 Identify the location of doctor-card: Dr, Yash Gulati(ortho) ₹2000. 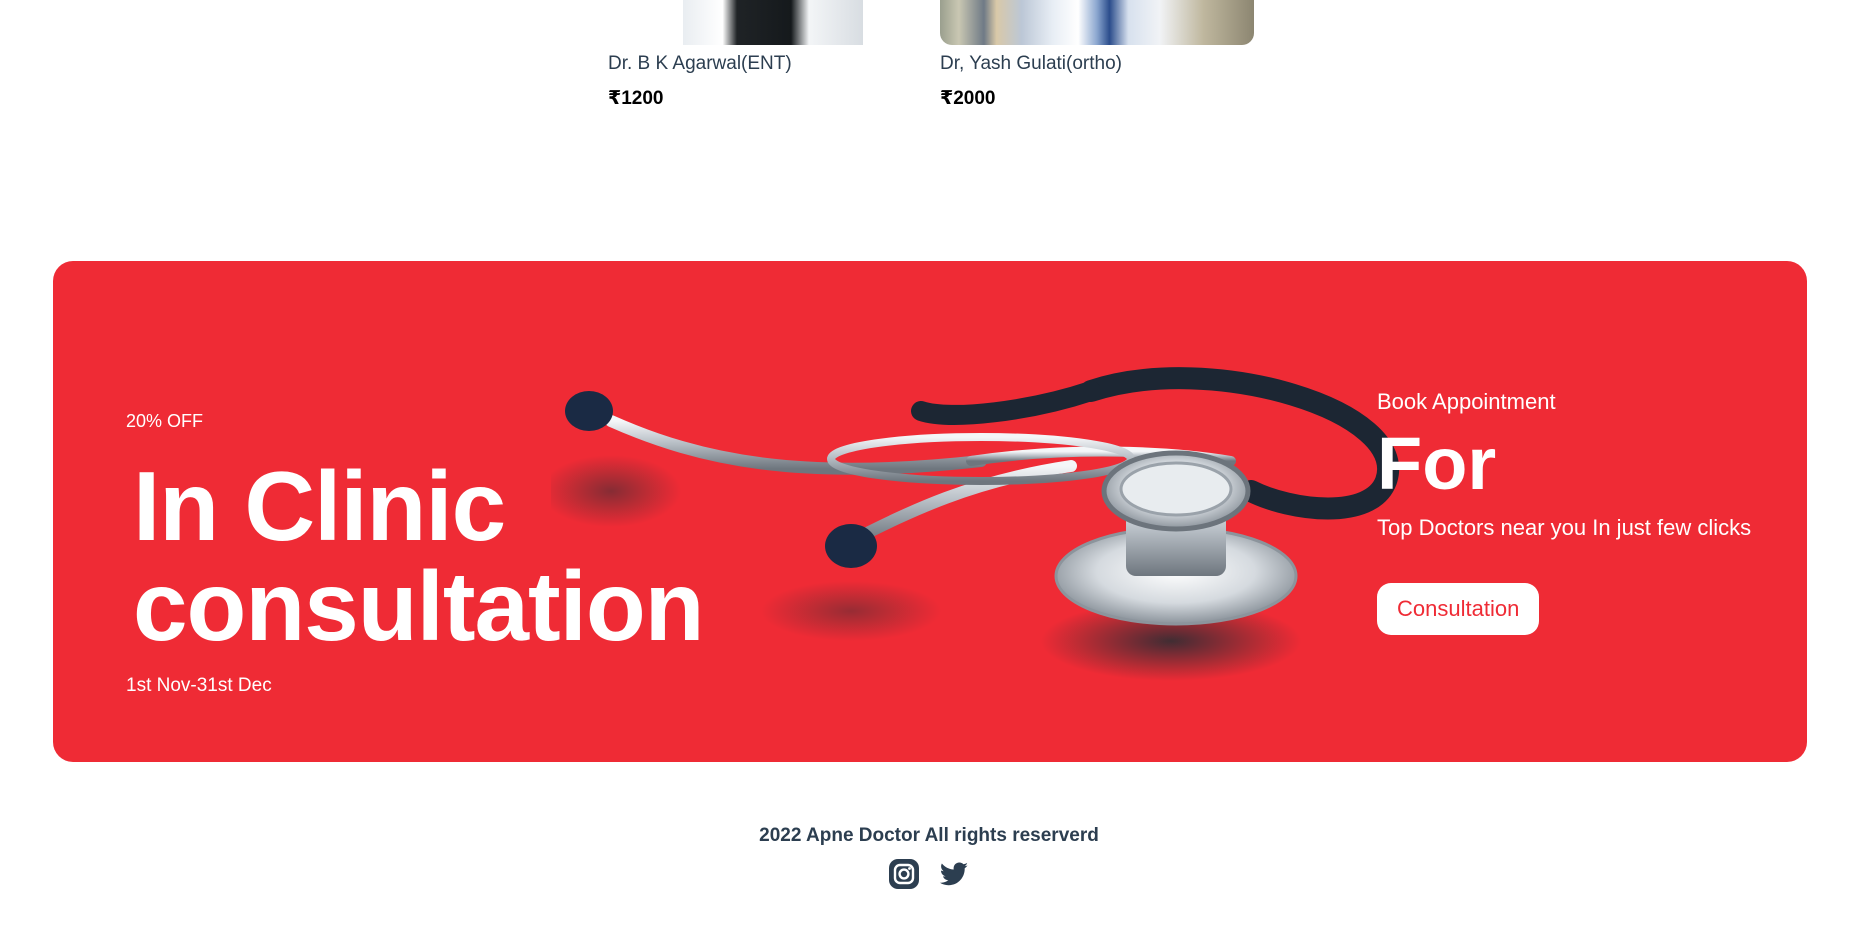
(1105, 55).